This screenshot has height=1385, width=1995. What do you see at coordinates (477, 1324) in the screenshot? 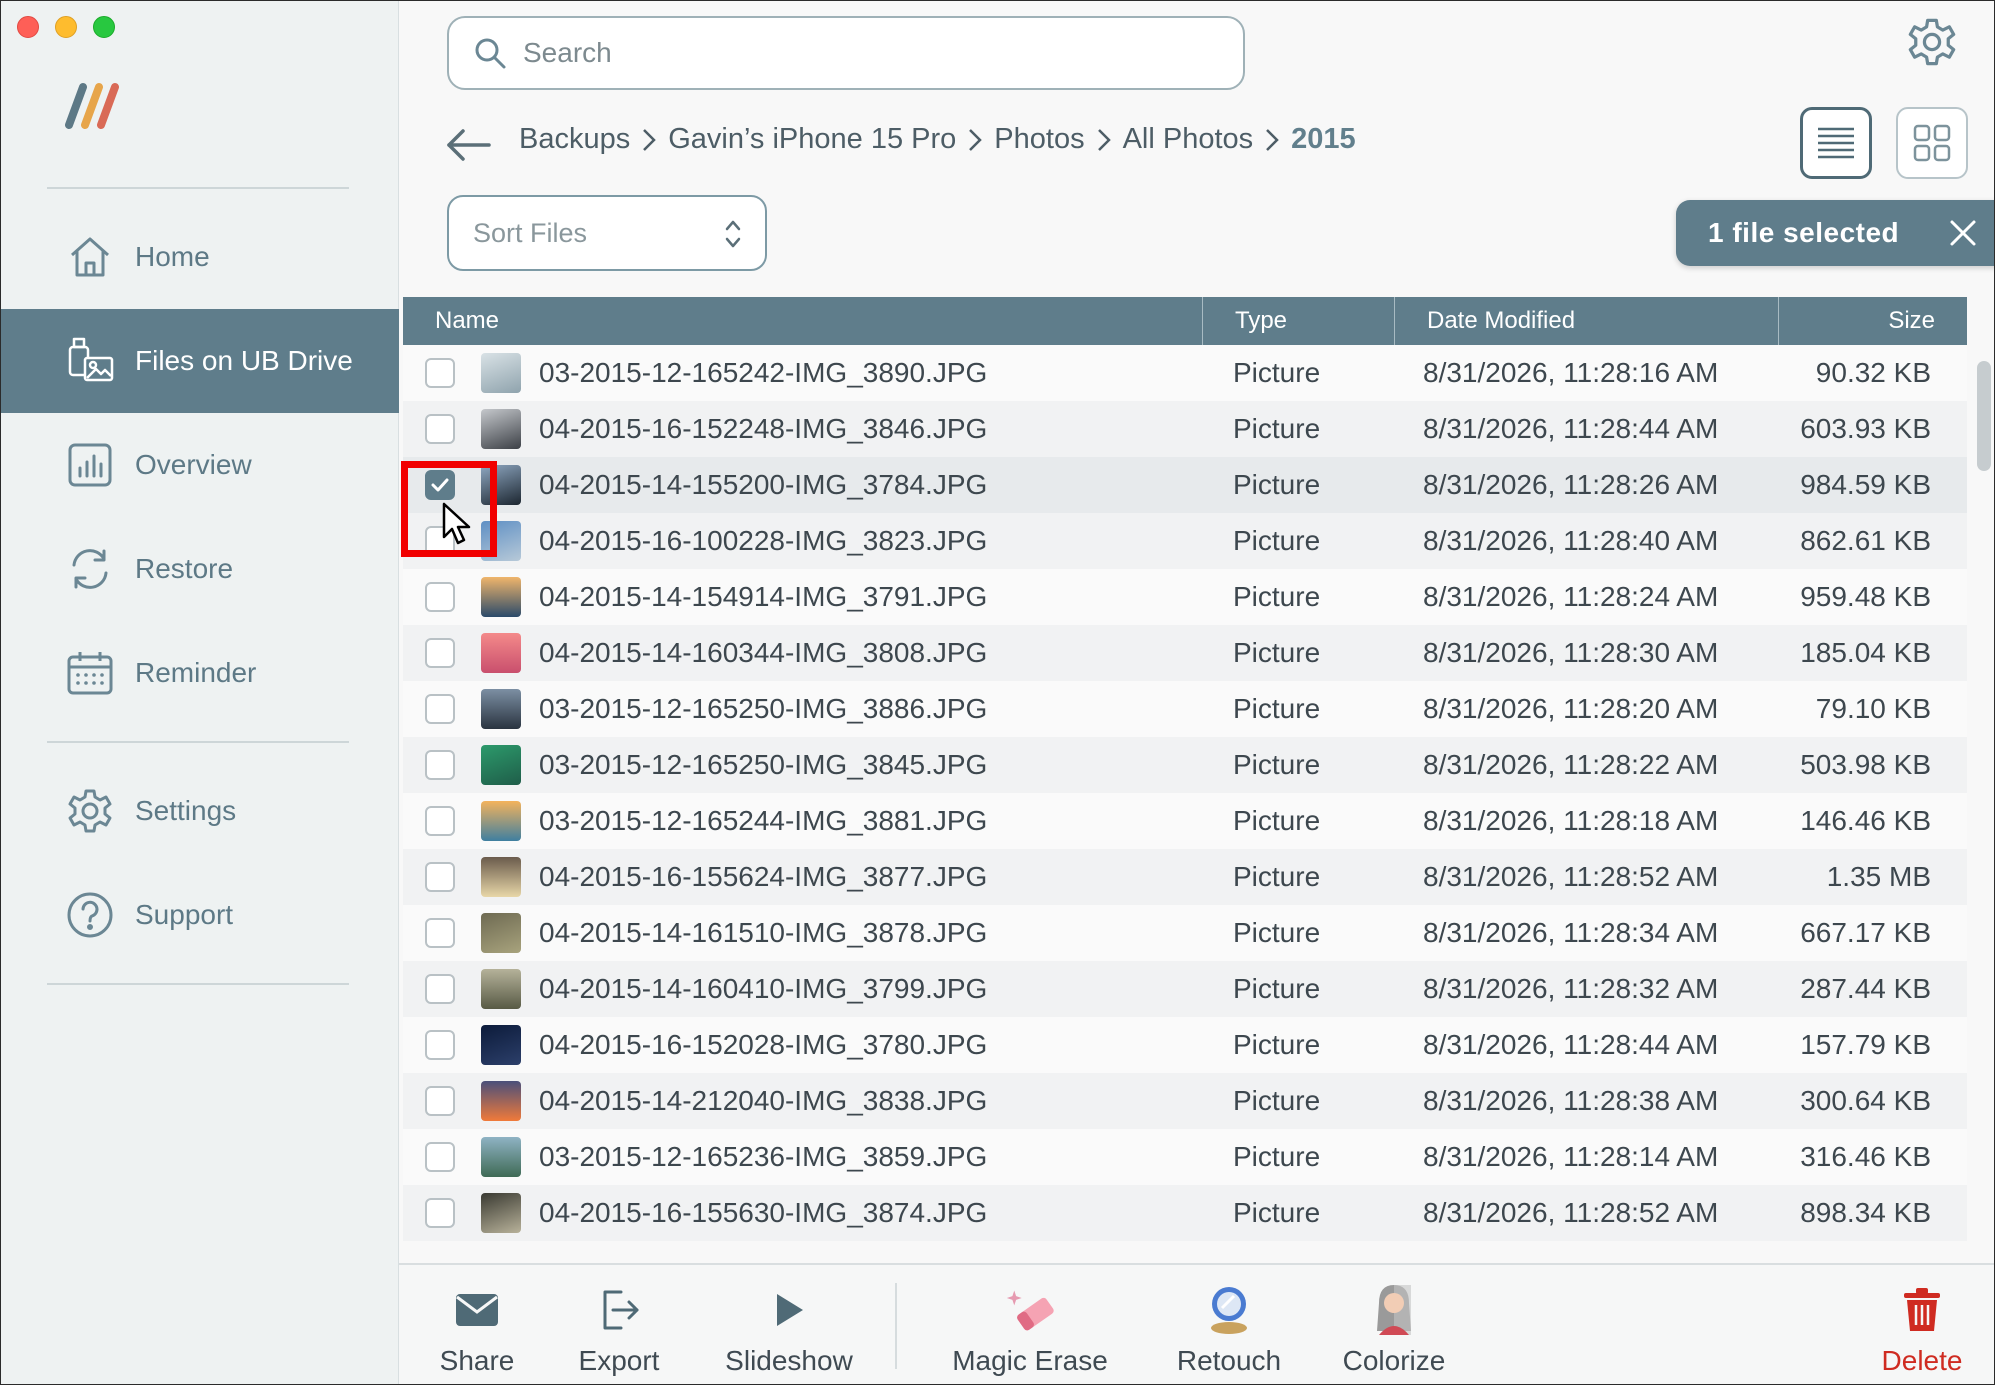
I see `share-button: Share` at bounding box center [477, 1324].